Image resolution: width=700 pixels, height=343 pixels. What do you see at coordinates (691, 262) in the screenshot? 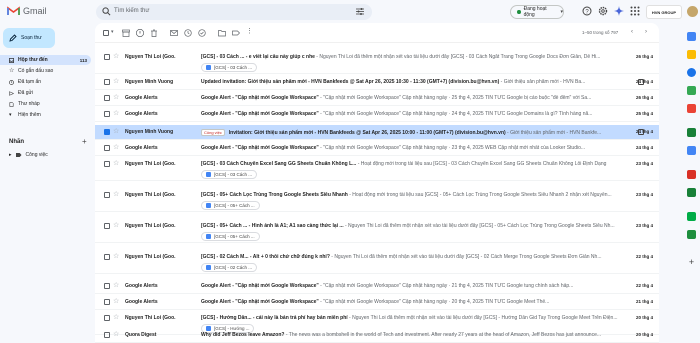
I see `add-addon-icon: +` at bounding box center [691, 262].